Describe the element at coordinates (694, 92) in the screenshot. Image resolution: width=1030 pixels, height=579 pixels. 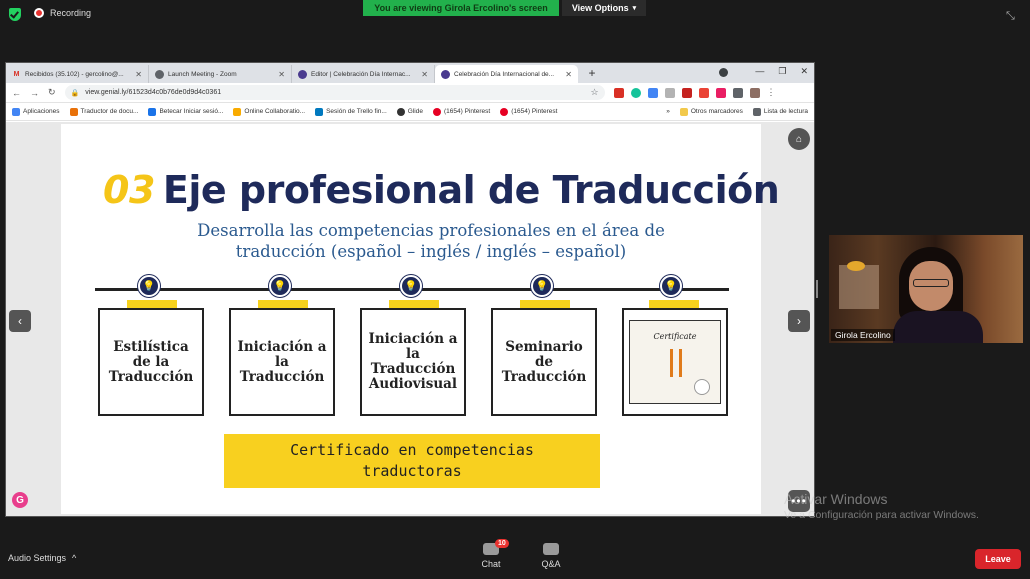
I see `extensions-area: ⋮` at that location.